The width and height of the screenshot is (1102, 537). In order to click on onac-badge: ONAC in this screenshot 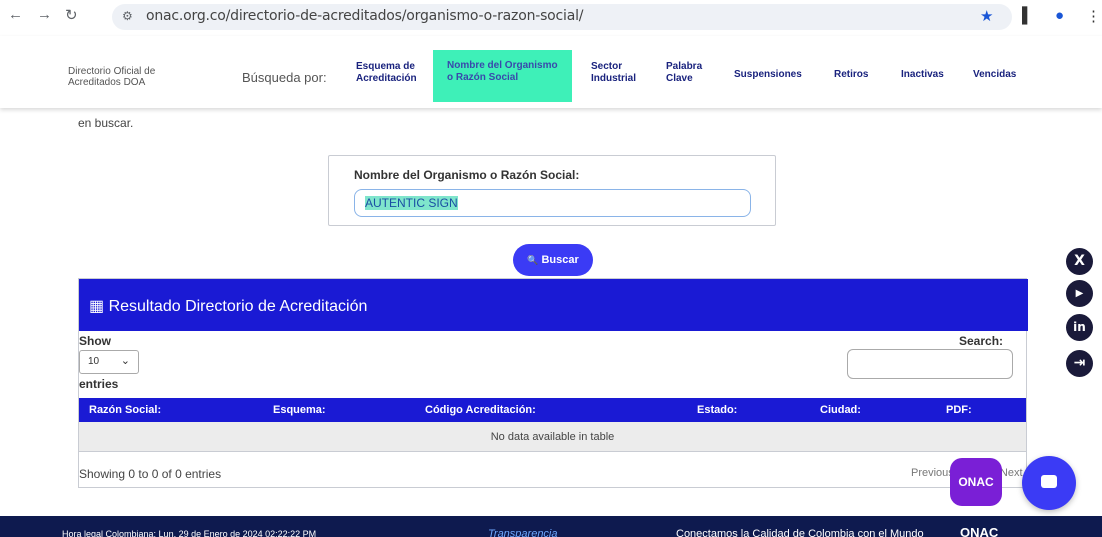, I will do `click(976, 482)`.